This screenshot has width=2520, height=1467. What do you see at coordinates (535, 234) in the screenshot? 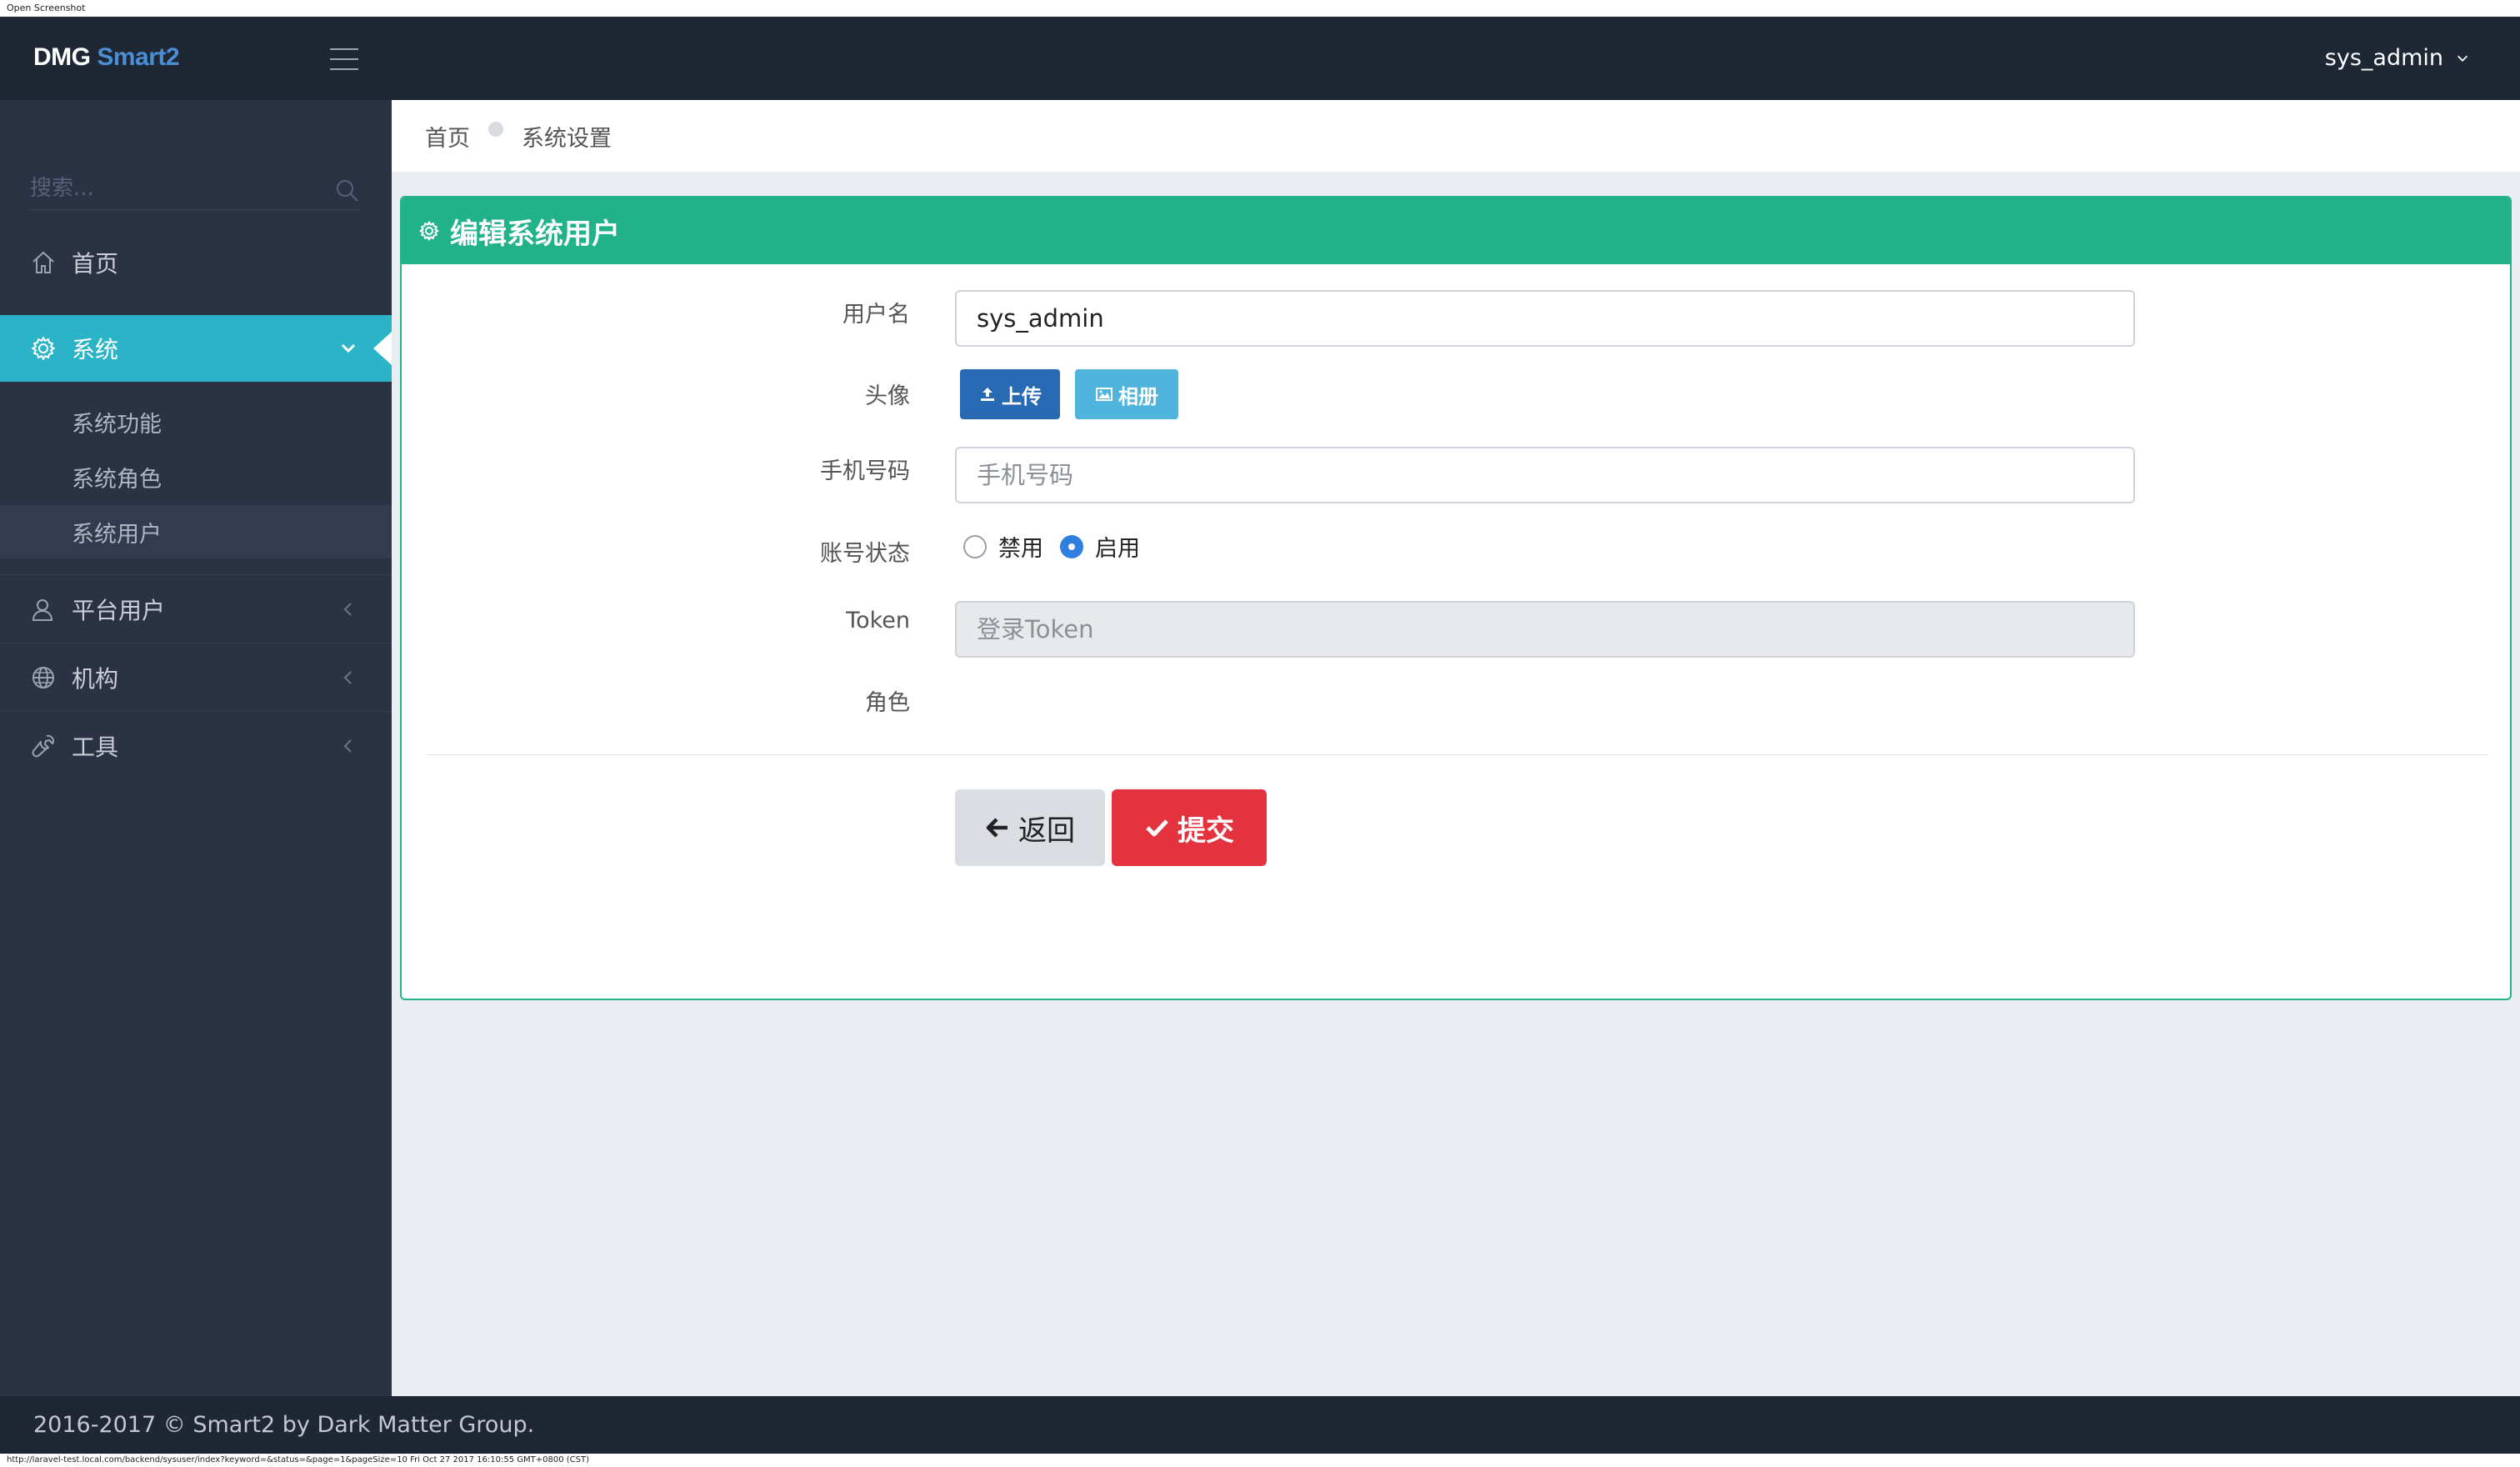
I see `panel-title: 编辑系统用户` at bounding box center [535, 234].